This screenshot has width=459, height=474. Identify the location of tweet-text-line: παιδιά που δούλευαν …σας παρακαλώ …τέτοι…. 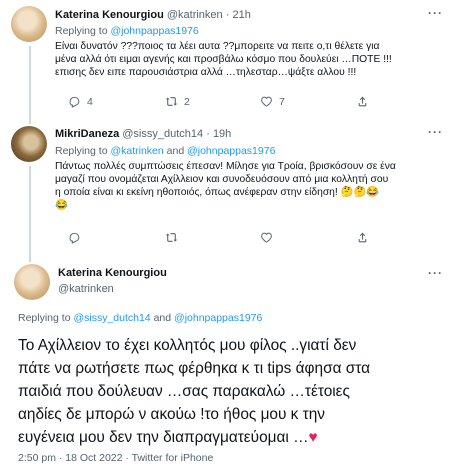
(184, 391).